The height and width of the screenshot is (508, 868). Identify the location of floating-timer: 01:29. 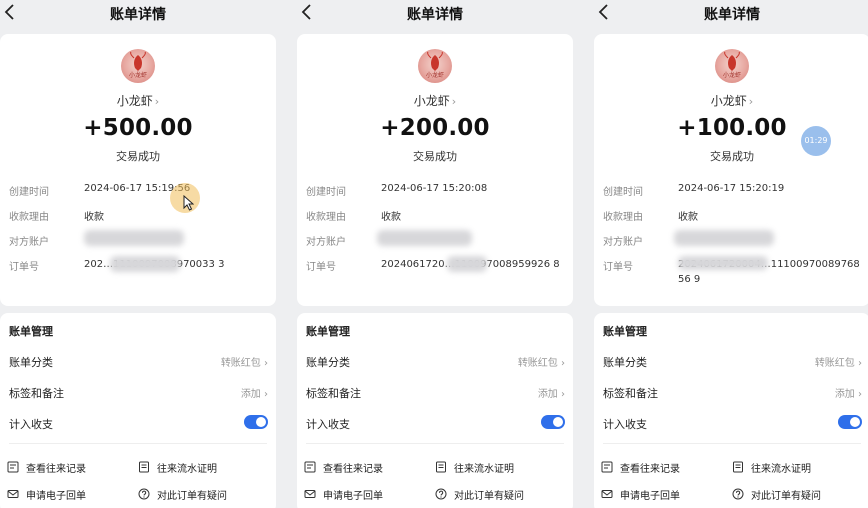
(816, 141).